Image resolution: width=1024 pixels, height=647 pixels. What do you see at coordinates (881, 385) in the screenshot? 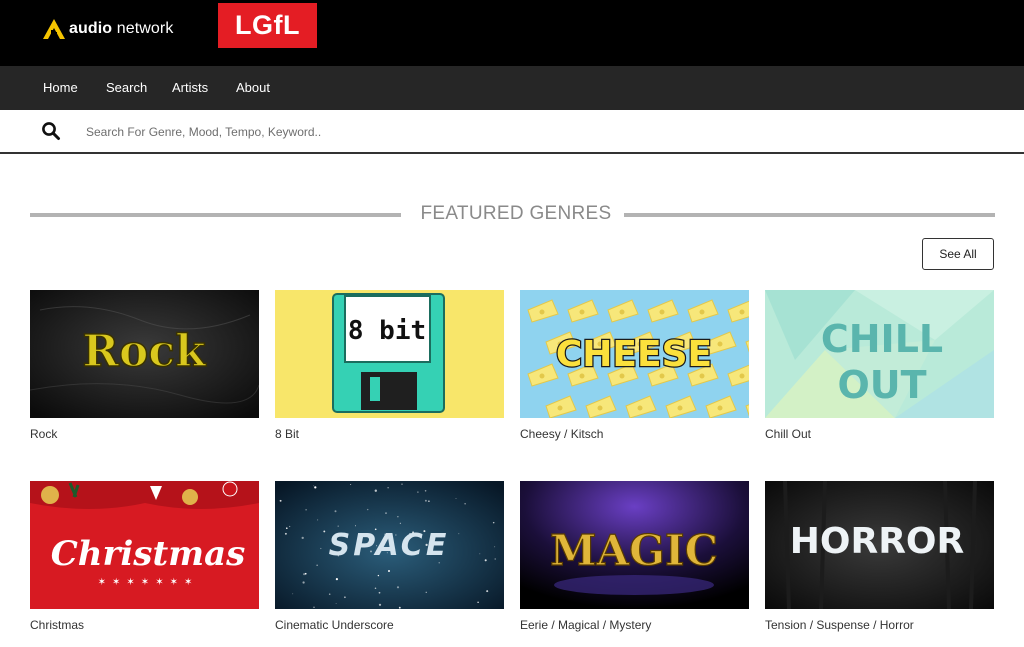
I see `chill-thumb-text-2: OUT` at bounding box center [881, 385].